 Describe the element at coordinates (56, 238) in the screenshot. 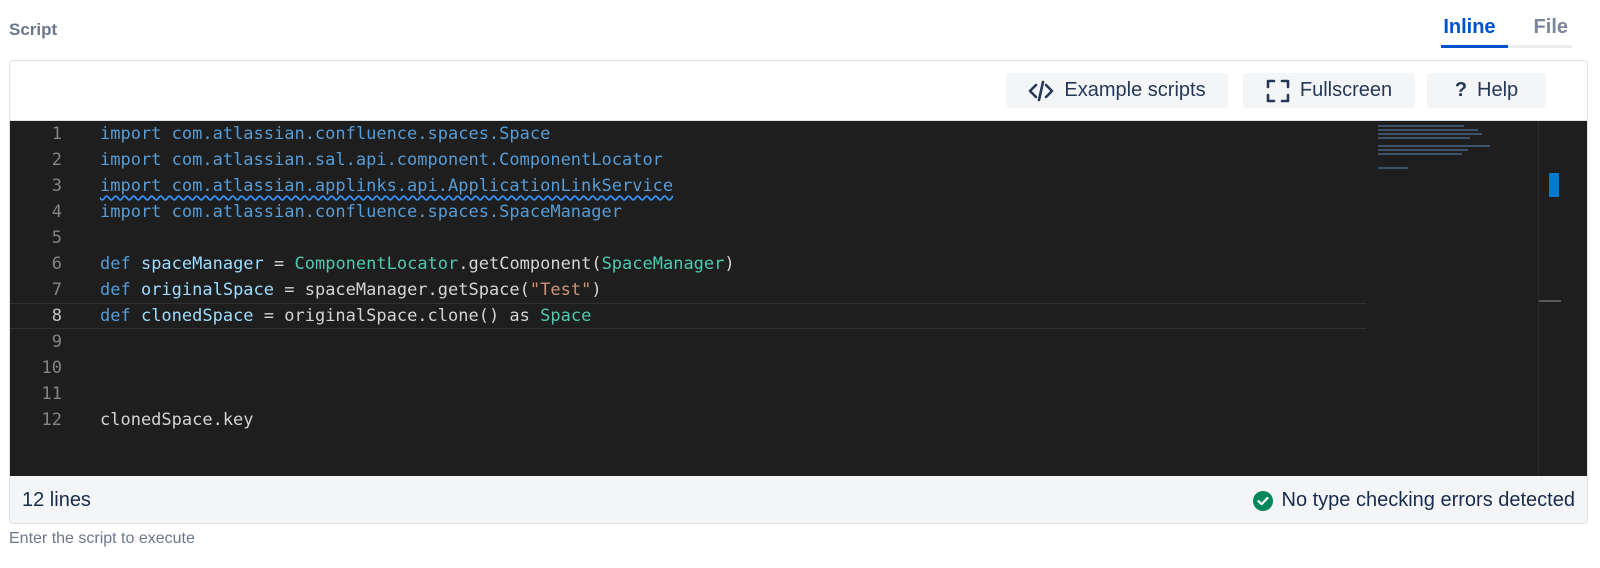

I see `line-number: 5` at that location.